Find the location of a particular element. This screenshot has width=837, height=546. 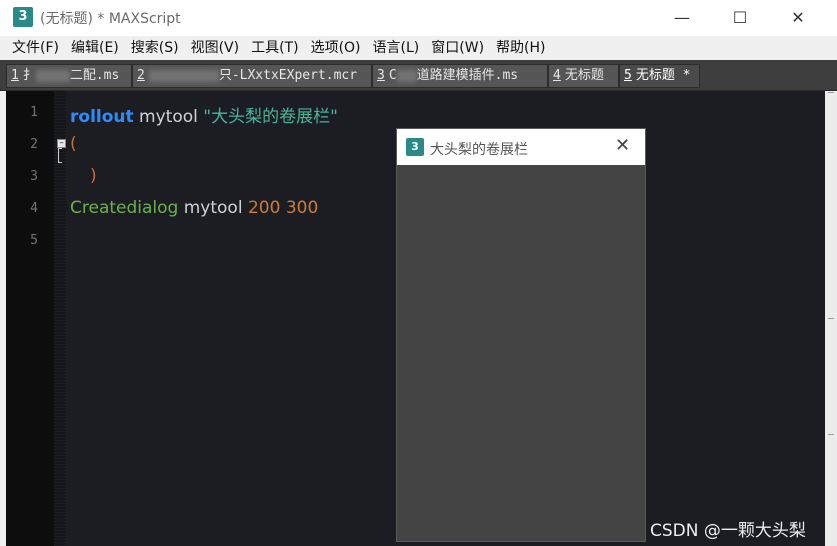

tab-number: 1 is located at coordinates (15, 75).